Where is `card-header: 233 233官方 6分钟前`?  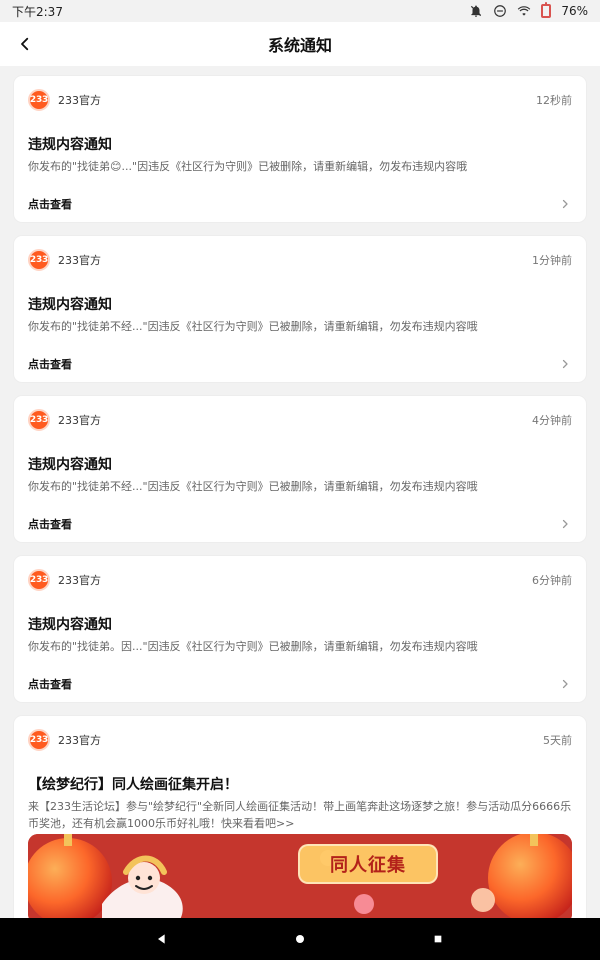 card-header: 233 233官方 6分钟前 is located at coordinates (300, 580).